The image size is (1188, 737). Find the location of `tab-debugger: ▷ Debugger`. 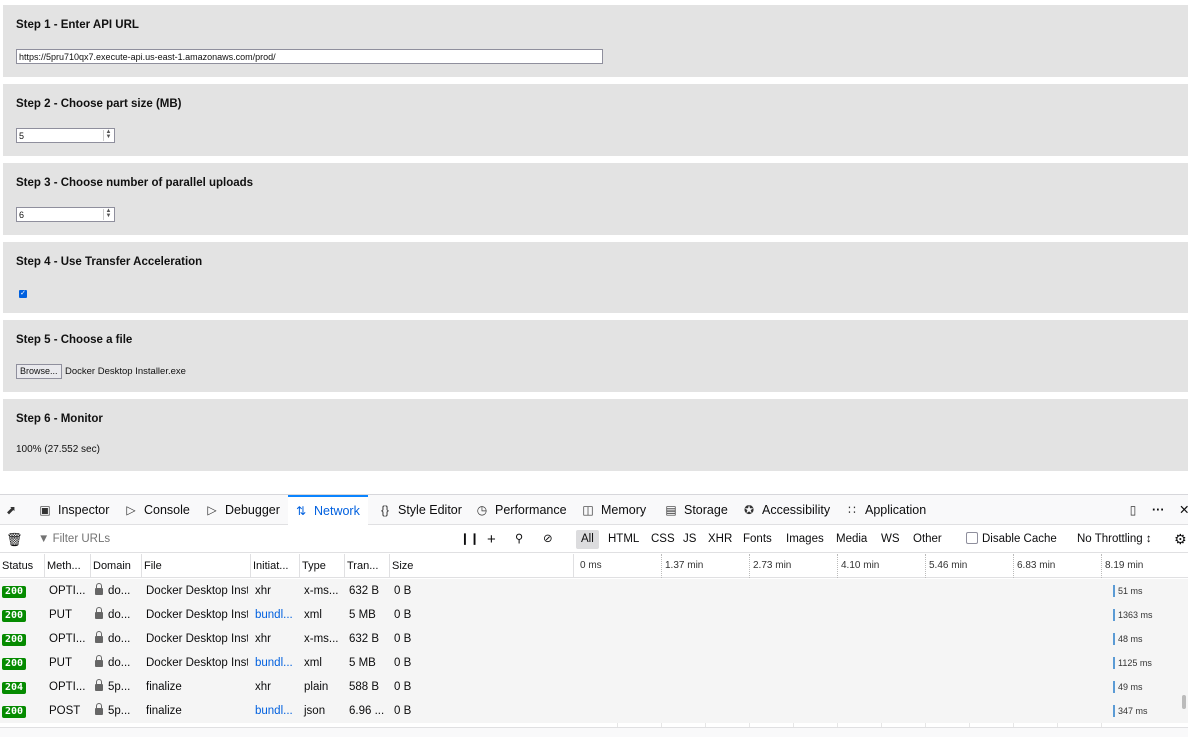

tab-debugger: ▷ Debugger is located at coordinates (242, 510).